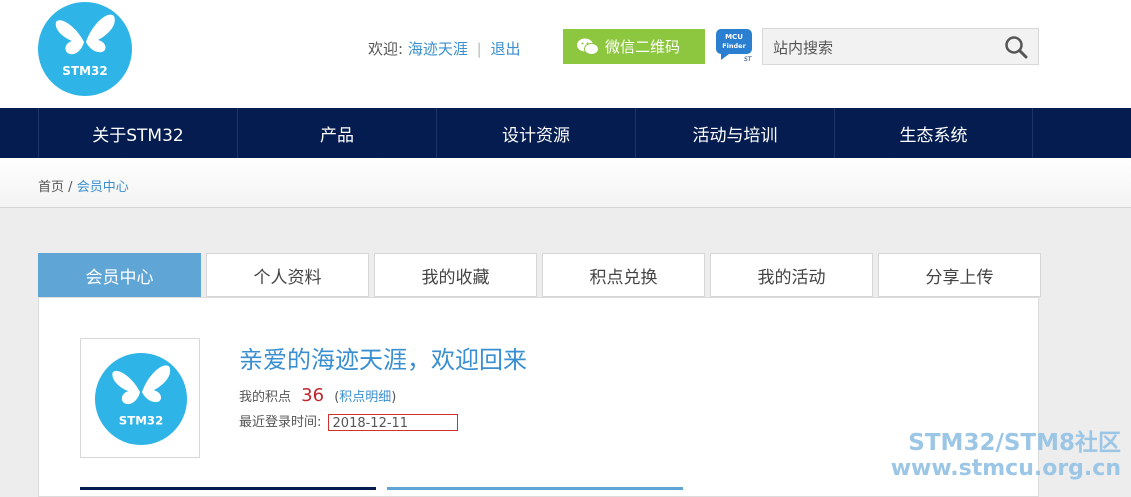 The width and height of the screenshot is (1131, 497). Describe the element at coordinates (336, 133) in the screenshot. I see `nav-item-products: 产品` at that location.